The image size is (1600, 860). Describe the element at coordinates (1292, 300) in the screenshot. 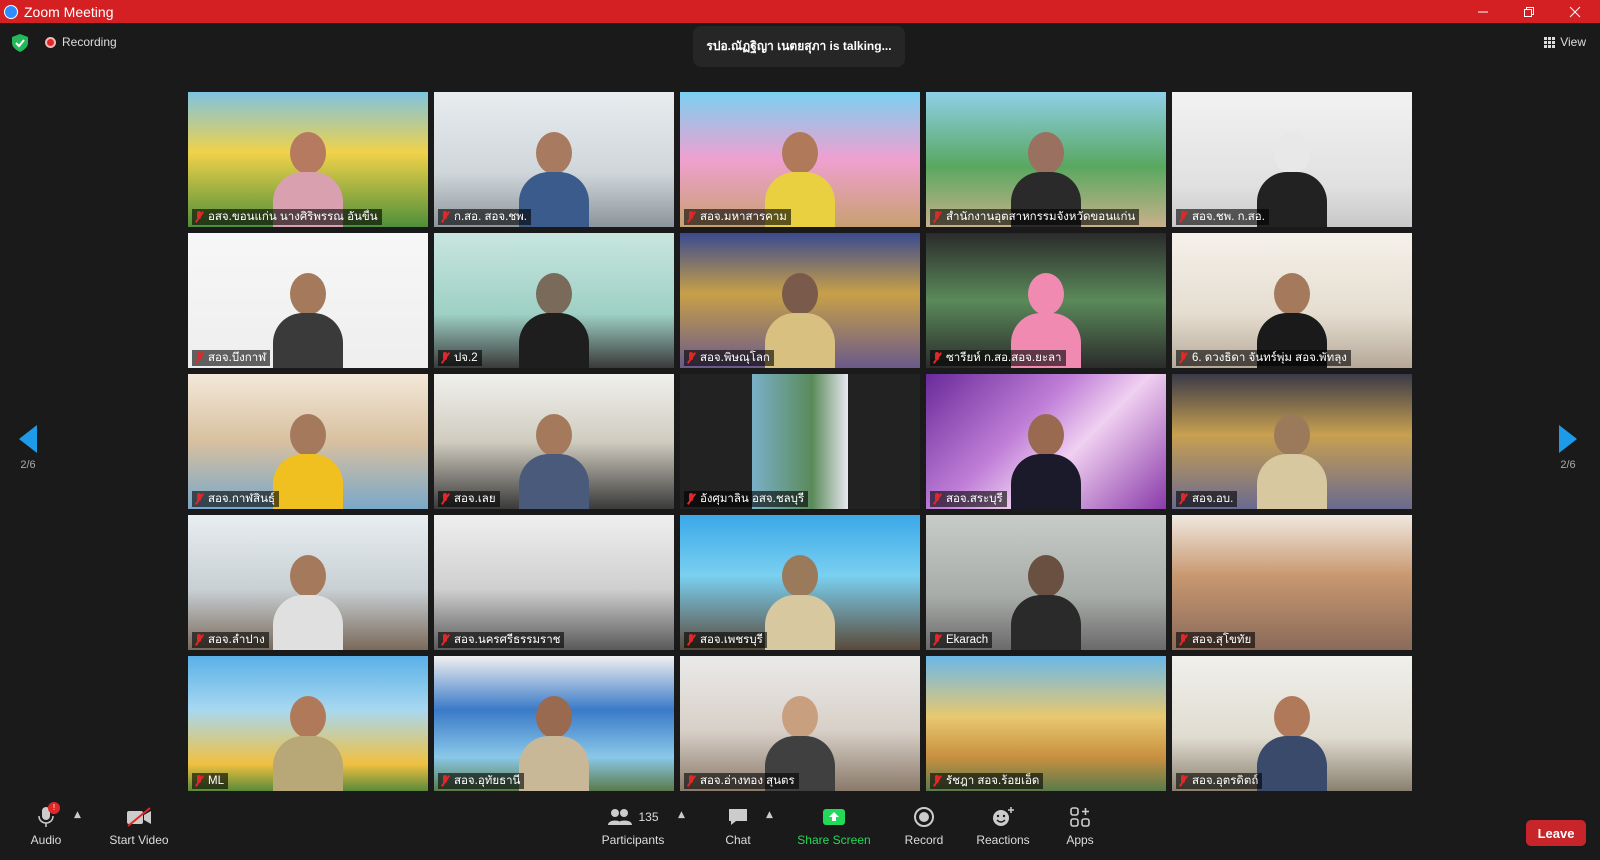

I see `participant-video-tile: 6. ดวงธิดา จันทร์พุ่ม สอจ.พัทลุง` at that location.